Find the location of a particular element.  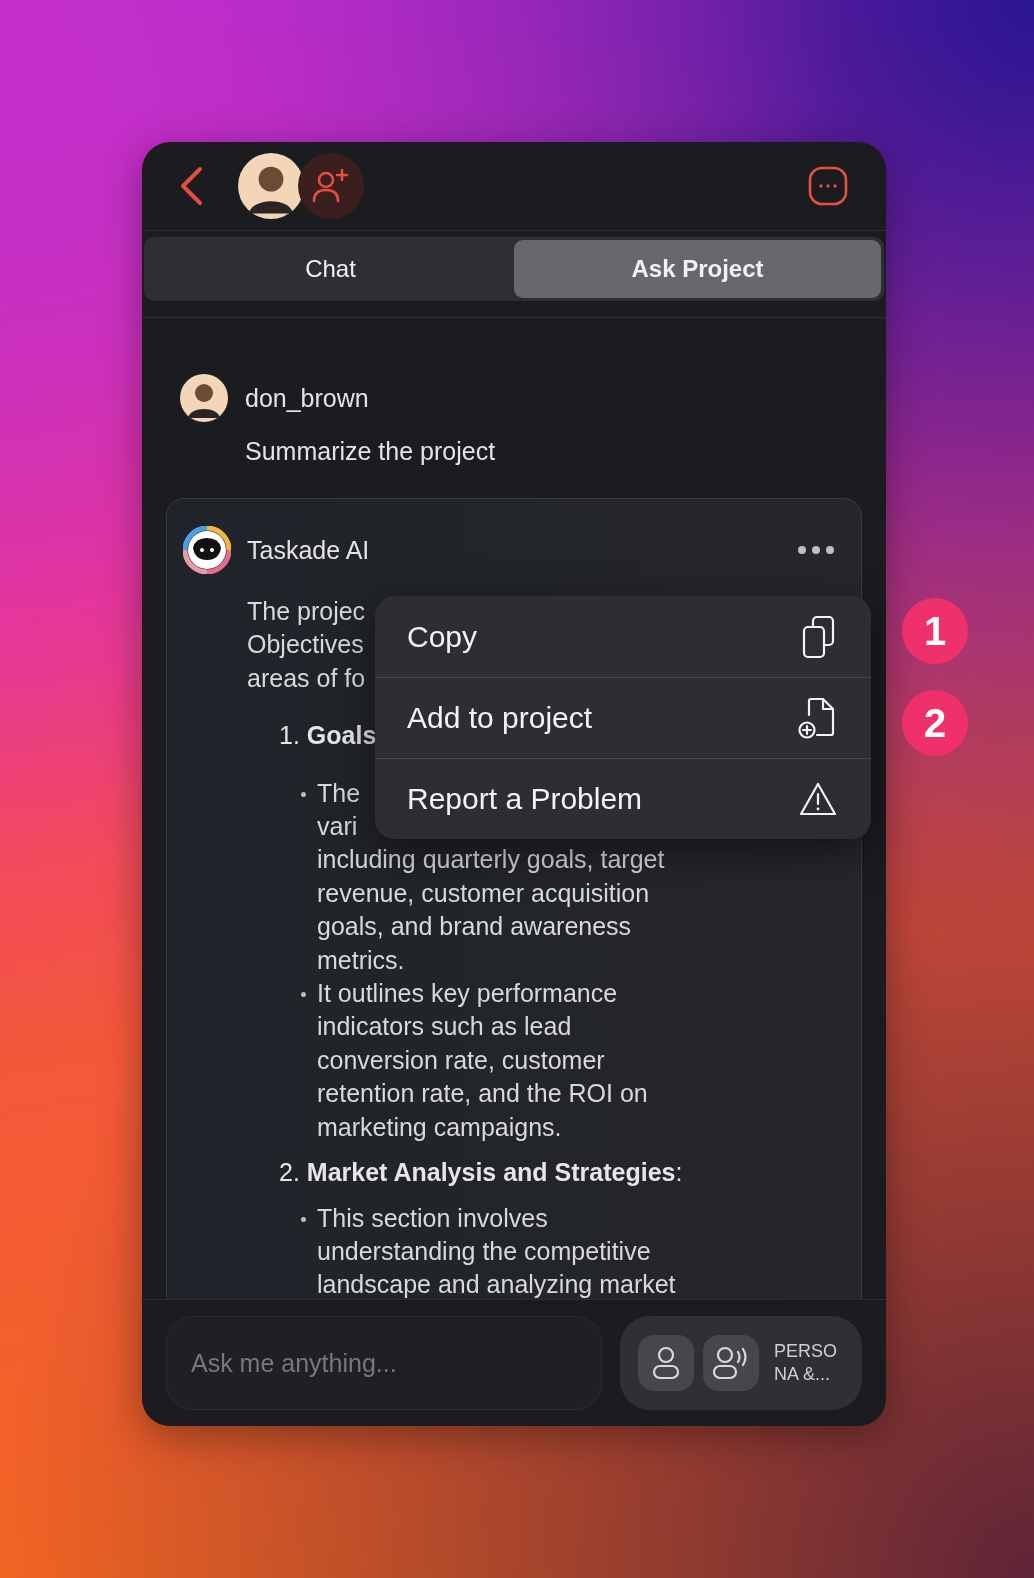

menu-item: Report a Problem is located at coordinates (623, 798).